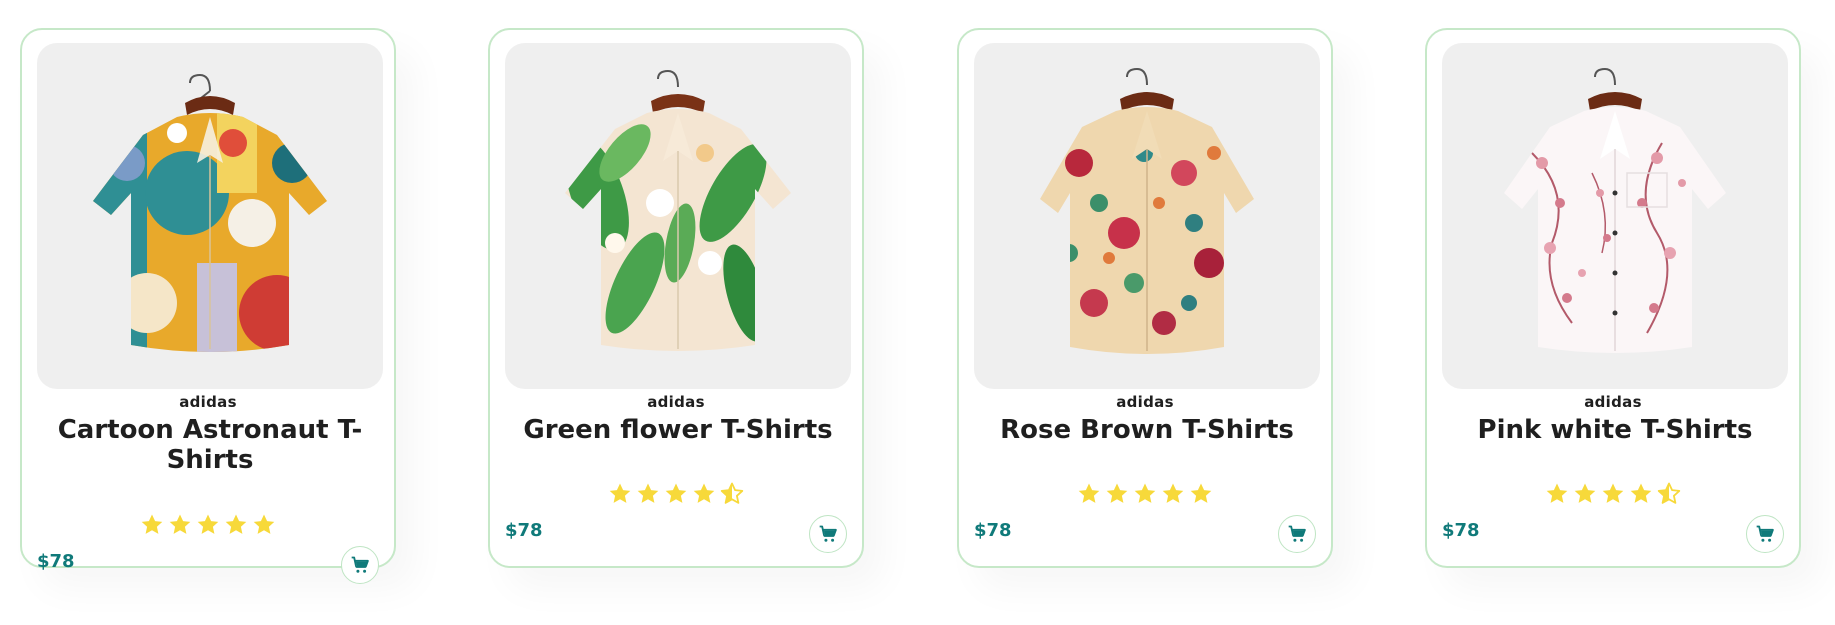 Image resolution: width=1835 pixels, height=625 pixels. What do you see at coordinates (1615, 430) in the screenshot?
I see `product-name: Pink white T-Shirts` at bounding box center [1615, 430].